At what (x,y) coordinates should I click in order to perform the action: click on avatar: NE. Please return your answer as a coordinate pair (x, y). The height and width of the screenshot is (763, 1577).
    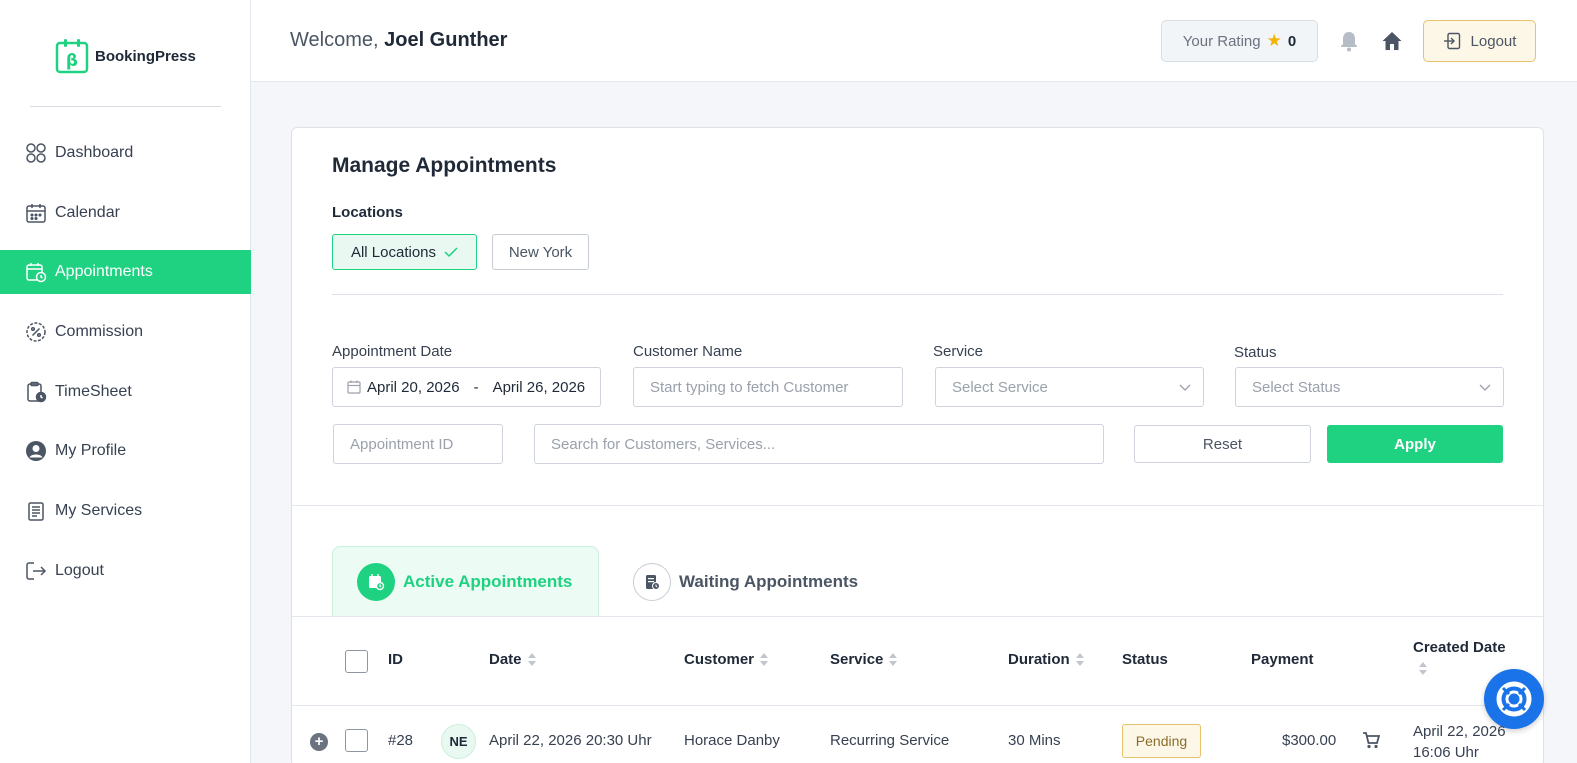
    Looking at the image, I should click on (458, 741).